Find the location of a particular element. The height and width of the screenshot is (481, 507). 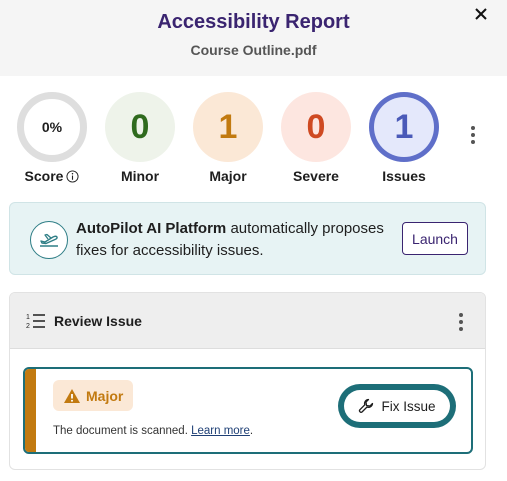

score-circle: 0% is located at coordinates (52, 127).